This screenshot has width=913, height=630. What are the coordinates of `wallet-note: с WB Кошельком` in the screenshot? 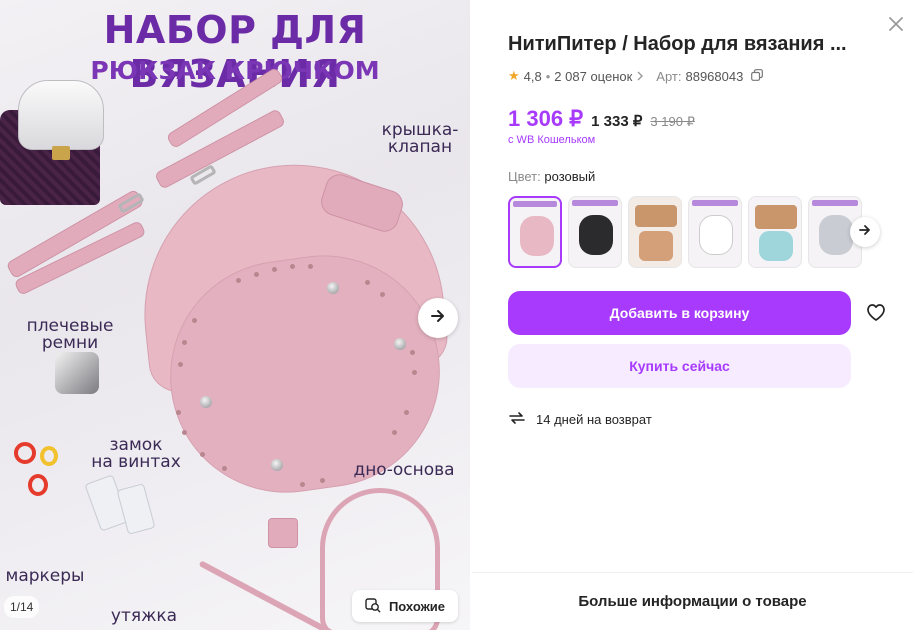 It's located at (552, 140).